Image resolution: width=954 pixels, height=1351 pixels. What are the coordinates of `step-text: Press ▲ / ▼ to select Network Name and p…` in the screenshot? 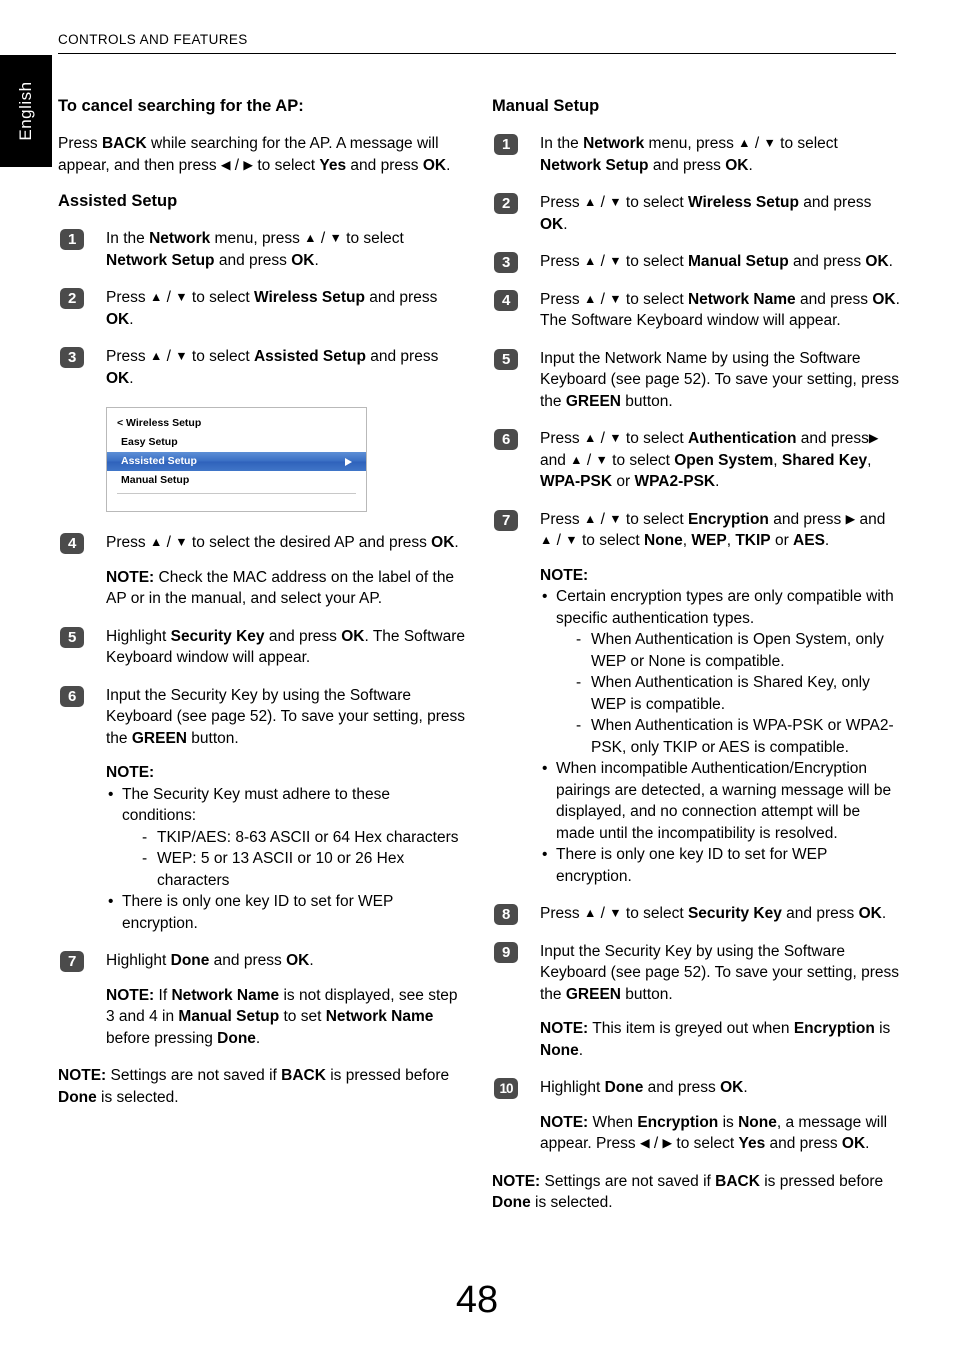 It's located at (721, 310).